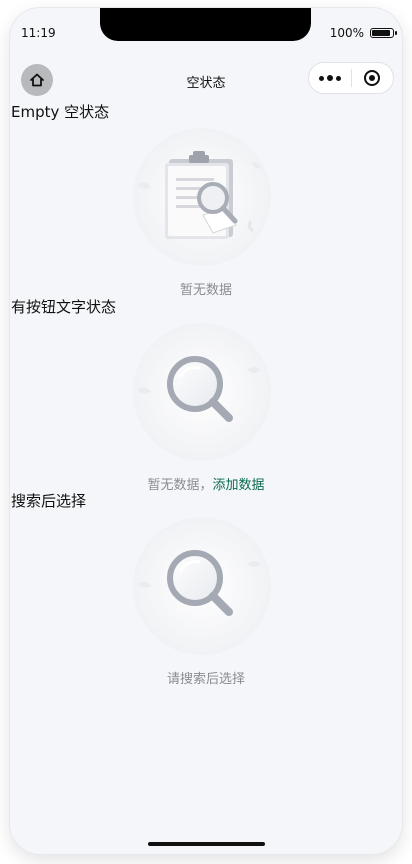 This screenshot has height=864, width=412. Describe the element at coordinates (206, 84) in the screenshot. I see `navigation-bar: 空状态` at that location.